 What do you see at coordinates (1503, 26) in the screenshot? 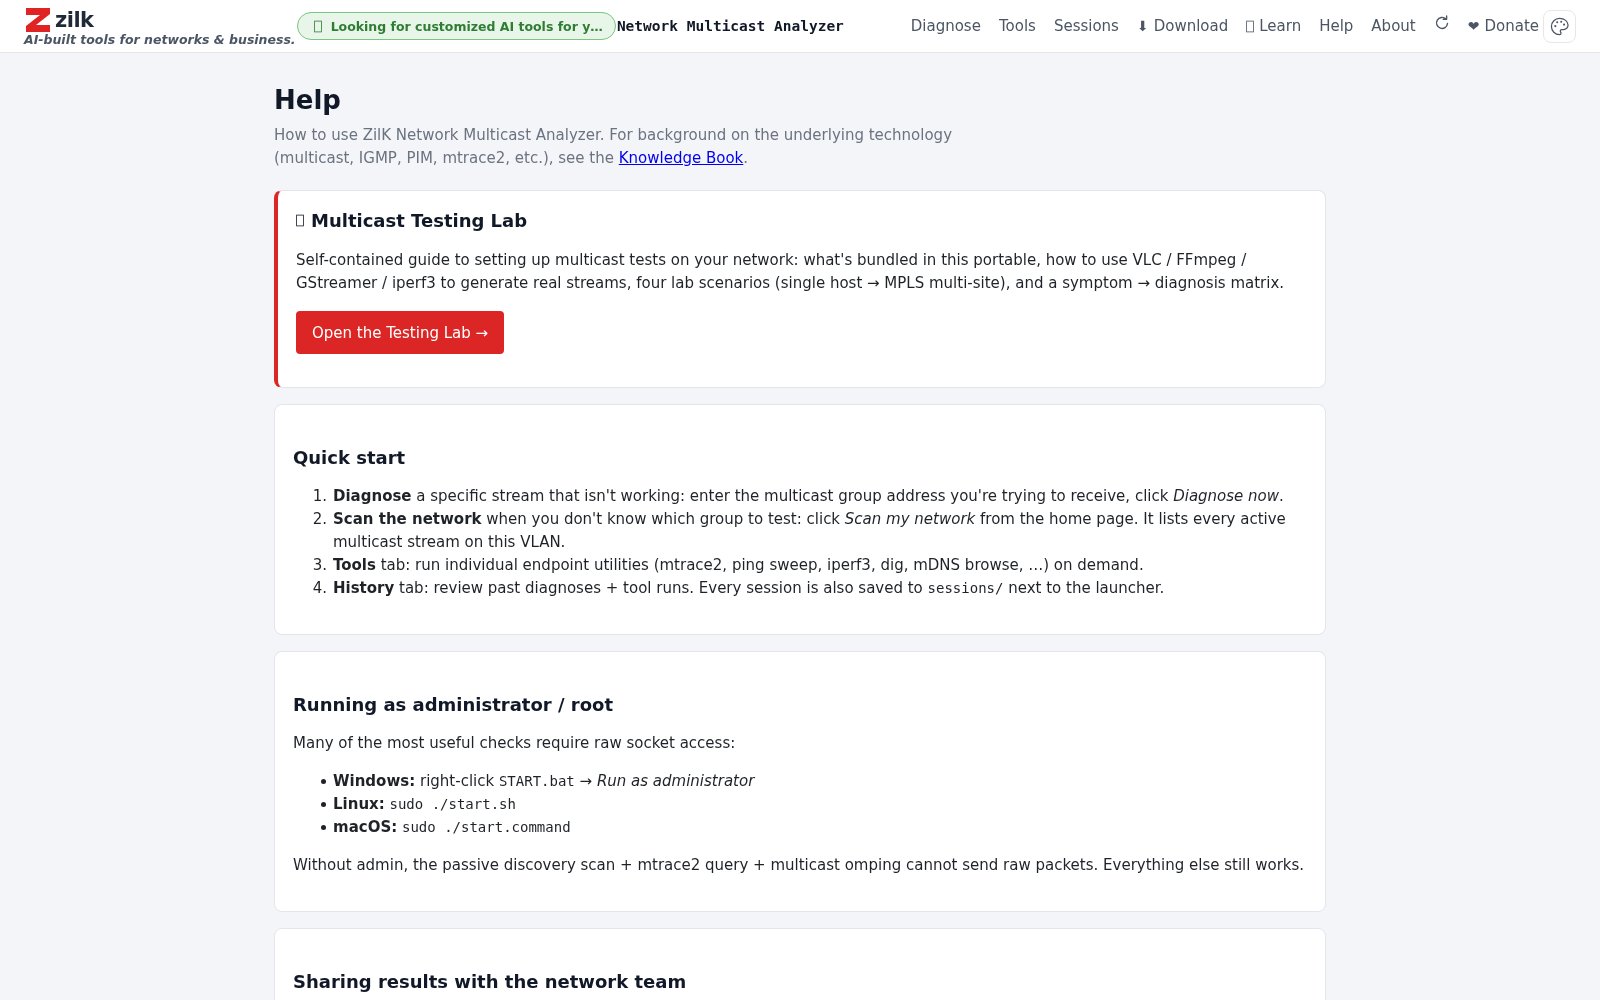
I see `nav-link: ❤ Donate` at bounding box center [1503, 26].